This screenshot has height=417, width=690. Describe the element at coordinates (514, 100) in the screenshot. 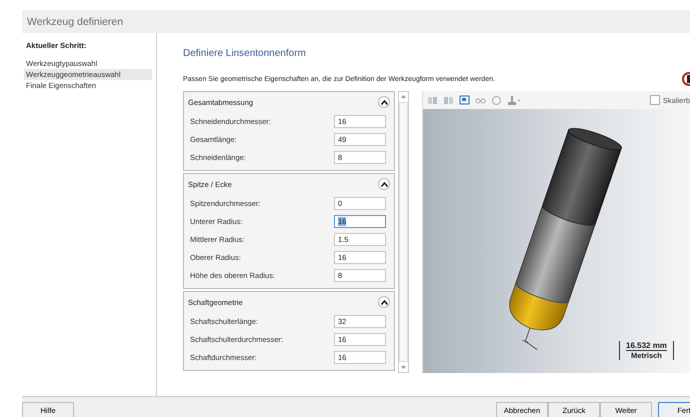

I see `stamp-icon` at that location.